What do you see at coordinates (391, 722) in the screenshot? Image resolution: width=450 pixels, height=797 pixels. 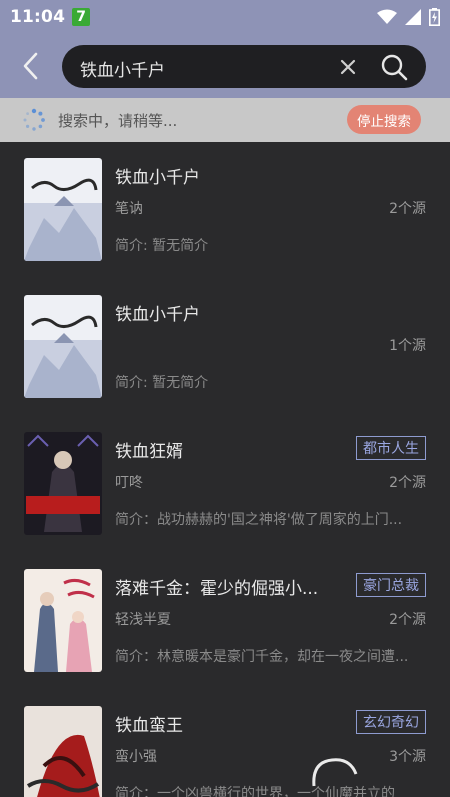 I see `genre-tag: 玄幻奇幻` at bounding box center [391, 722].